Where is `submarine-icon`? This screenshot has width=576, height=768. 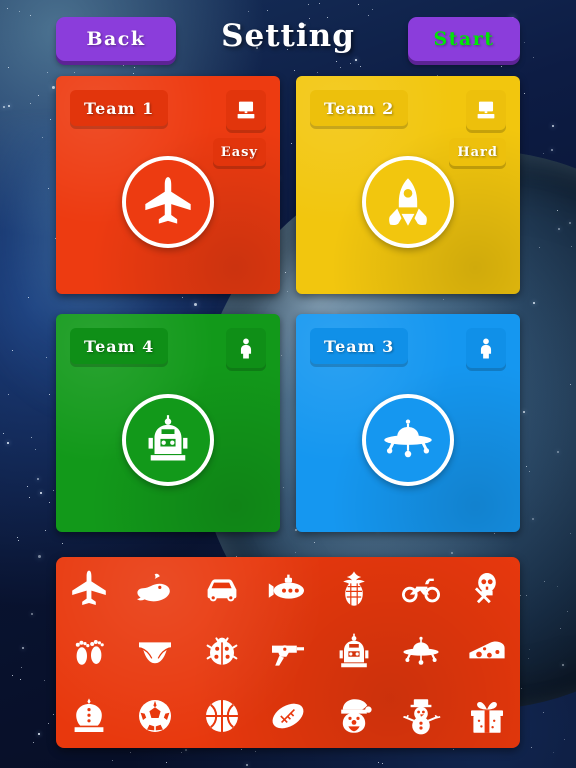 submarine-icon is located at coordinates (286, 586).